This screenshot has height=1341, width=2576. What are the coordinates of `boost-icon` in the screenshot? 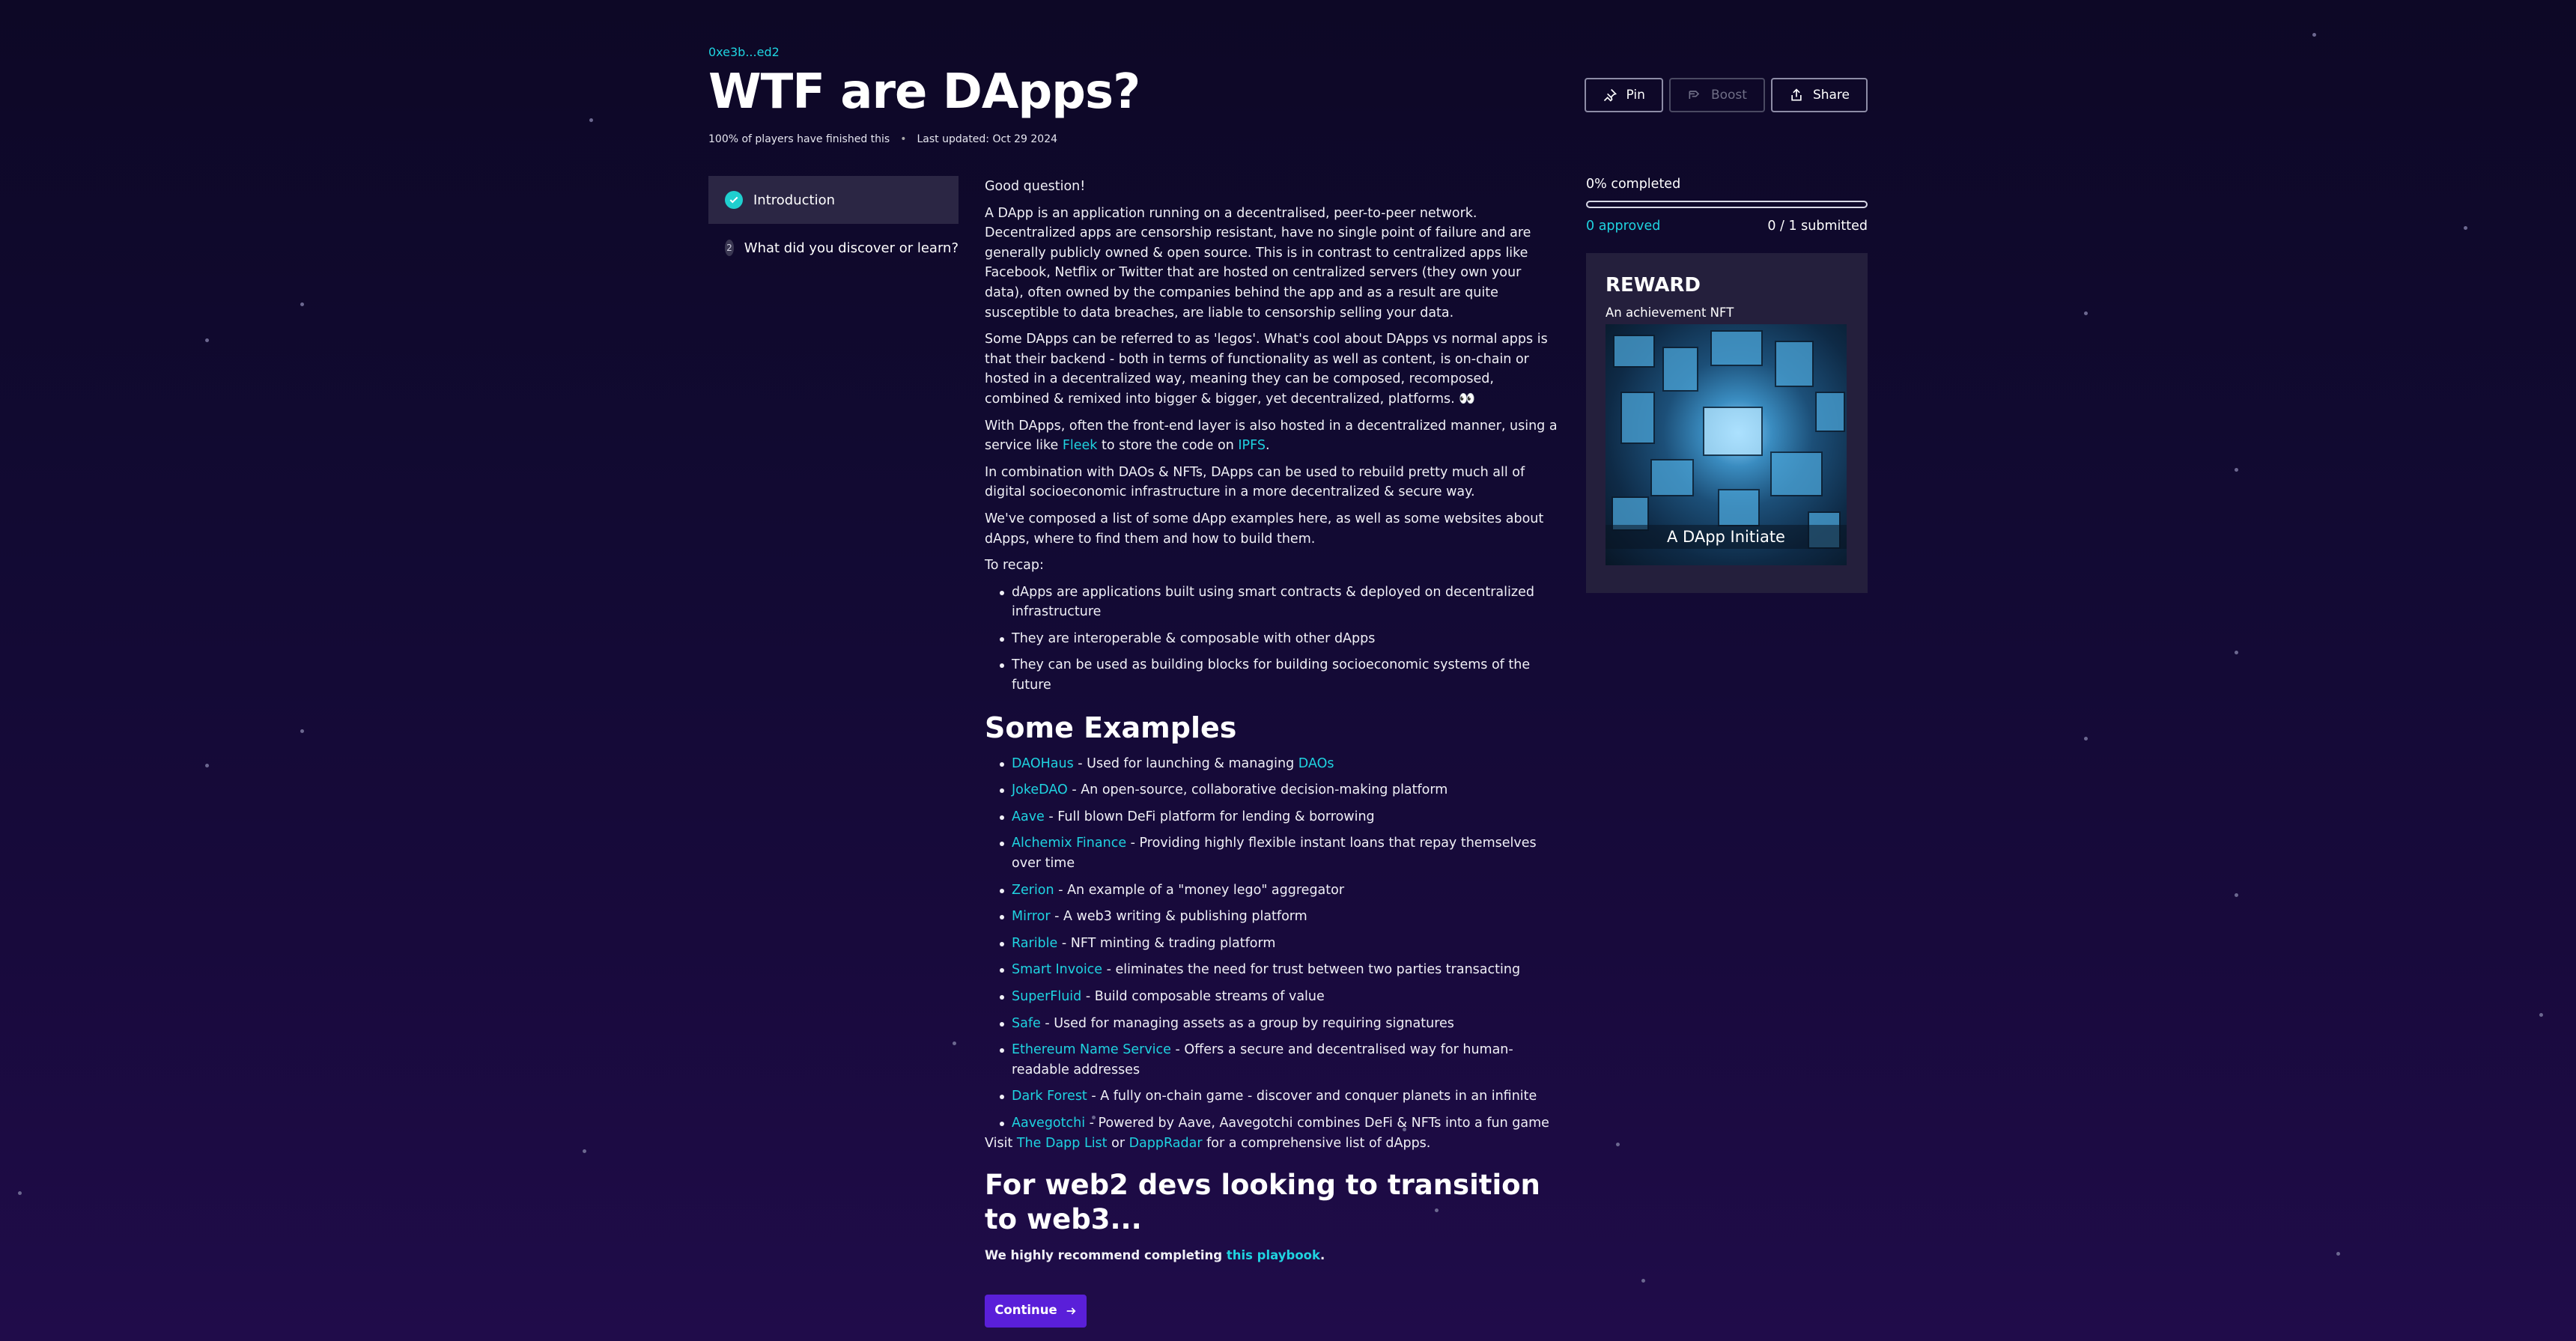 It's located at (1694, 95).